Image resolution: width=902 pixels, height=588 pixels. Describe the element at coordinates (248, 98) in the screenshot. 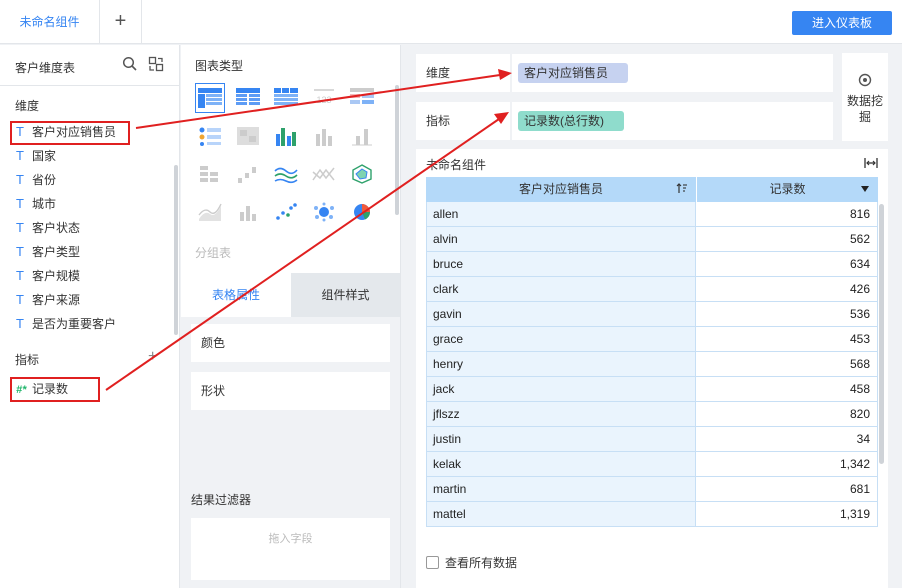

I see `cross-table-icon` at that location.